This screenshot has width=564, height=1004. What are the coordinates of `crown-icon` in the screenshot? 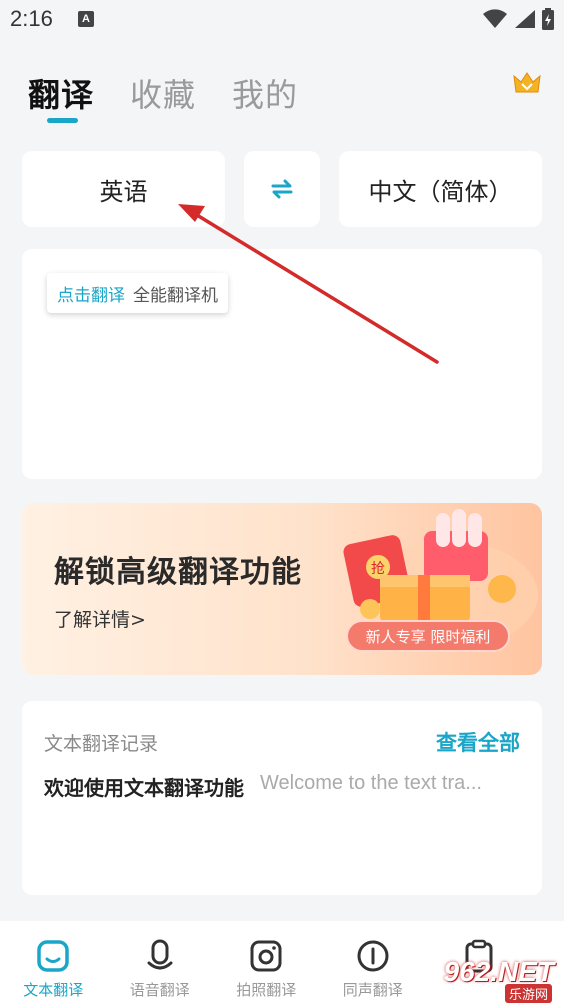 It's located at (527, 83).